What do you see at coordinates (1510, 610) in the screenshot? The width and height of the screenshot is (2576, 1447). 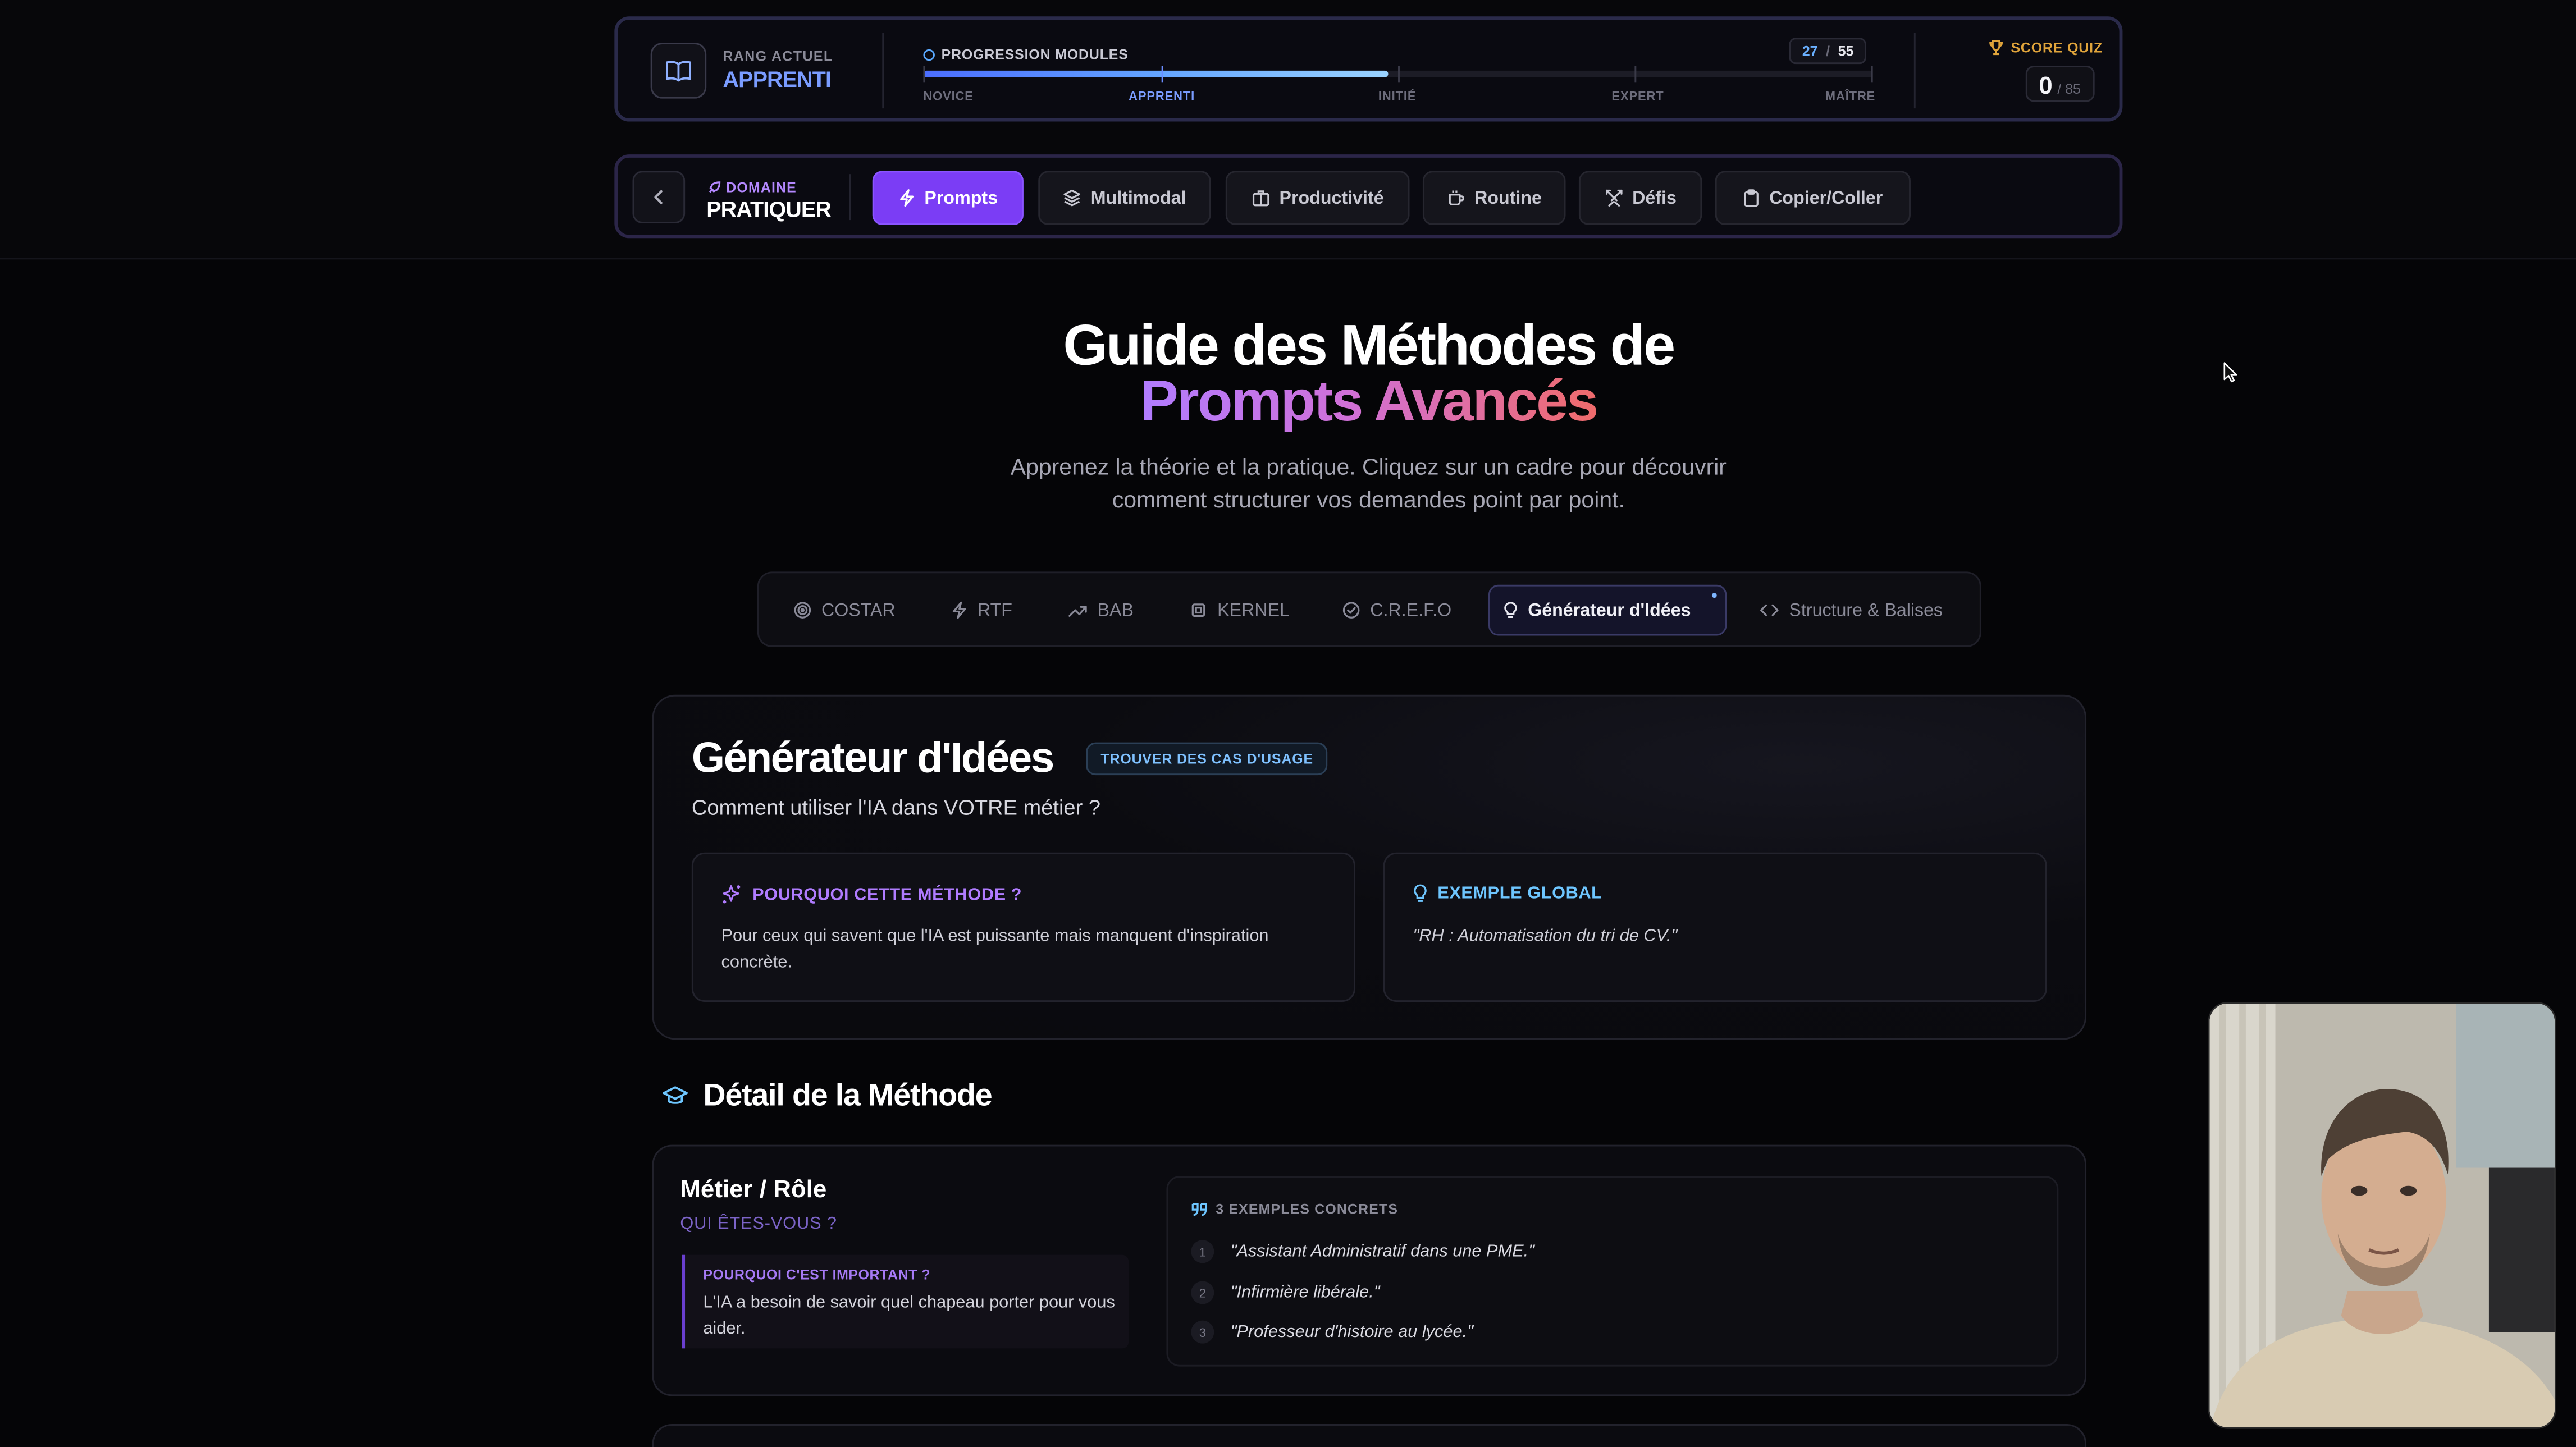 I see `lightbulb-icon` at bounding box center [1510, 610].